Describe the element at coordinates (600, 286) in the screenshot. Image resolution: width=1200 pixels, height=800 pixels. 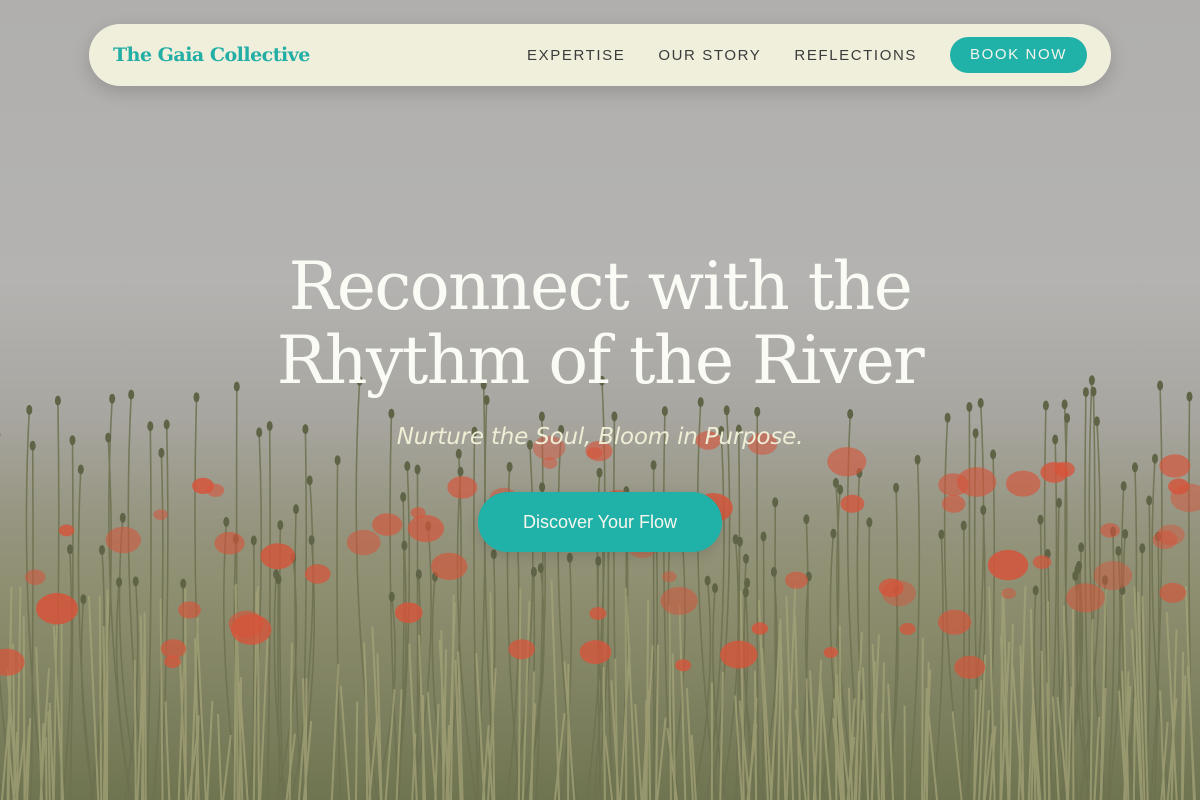
I see `hero-title-line-1: Reconnect with the` at that location.